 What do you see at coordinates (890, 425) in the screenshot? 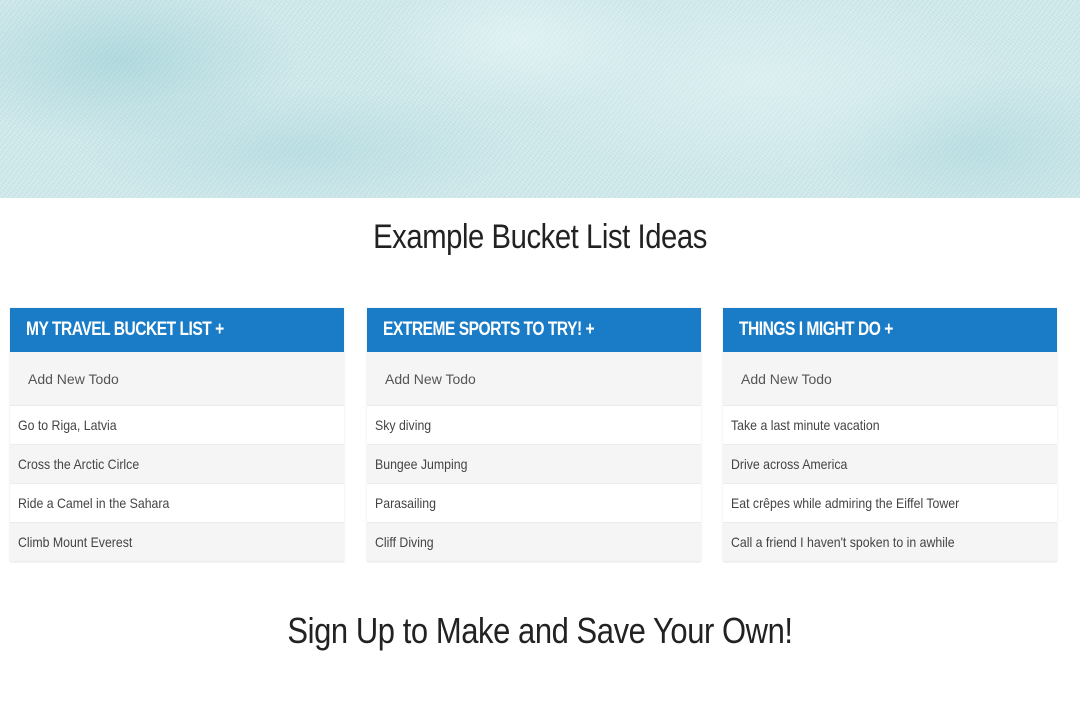
I see `todo-item: Take a last minute vacation` at bounding box center [890, 425].